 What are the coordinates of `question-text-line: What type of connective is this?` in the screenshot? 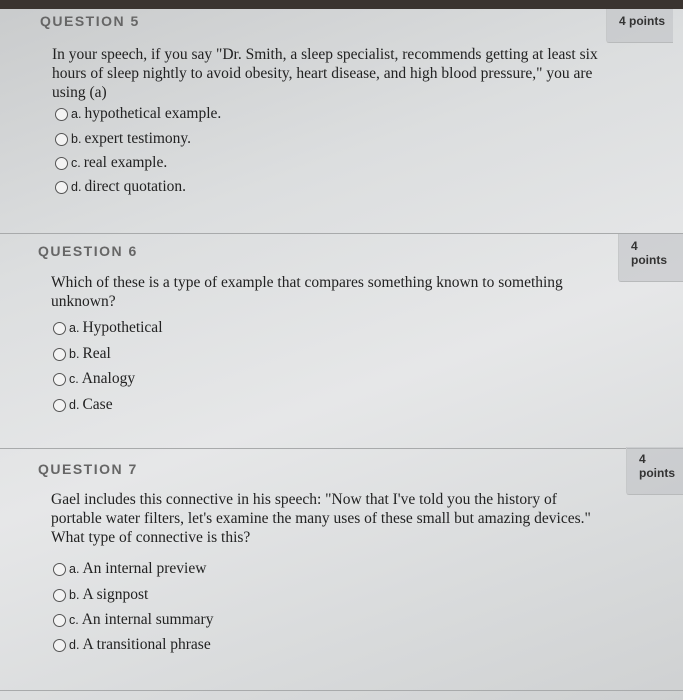 It's located at (151, 537).